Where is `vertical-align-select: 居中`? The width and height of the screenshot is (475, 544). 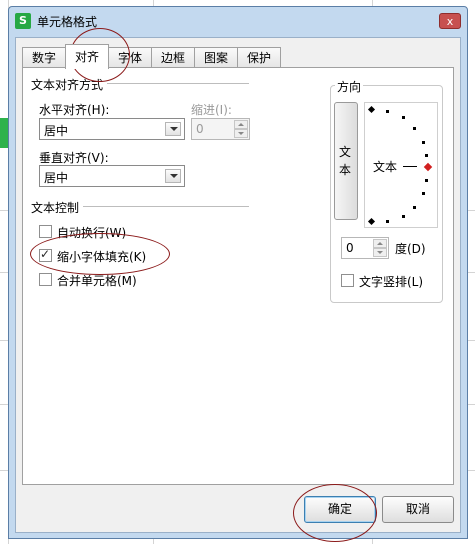
vertical-align-select: 居中 is located at coordinates (112, 176).